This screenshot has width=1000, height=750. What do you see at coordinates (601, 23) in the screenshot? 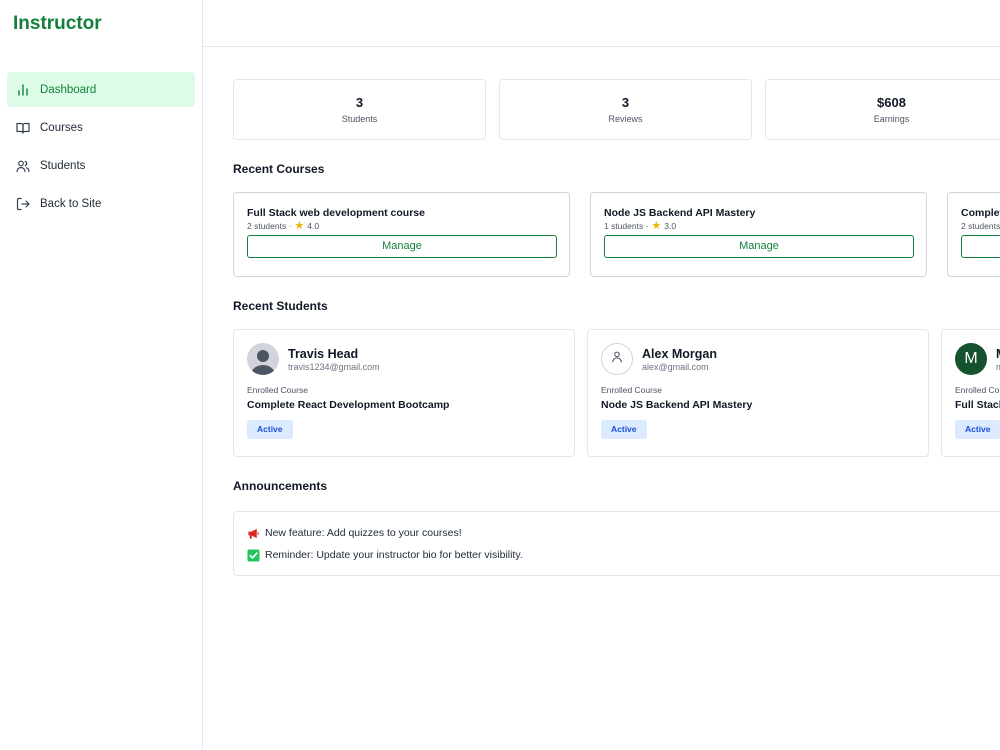
I see `top-bar` at bounding box center [601, 23].